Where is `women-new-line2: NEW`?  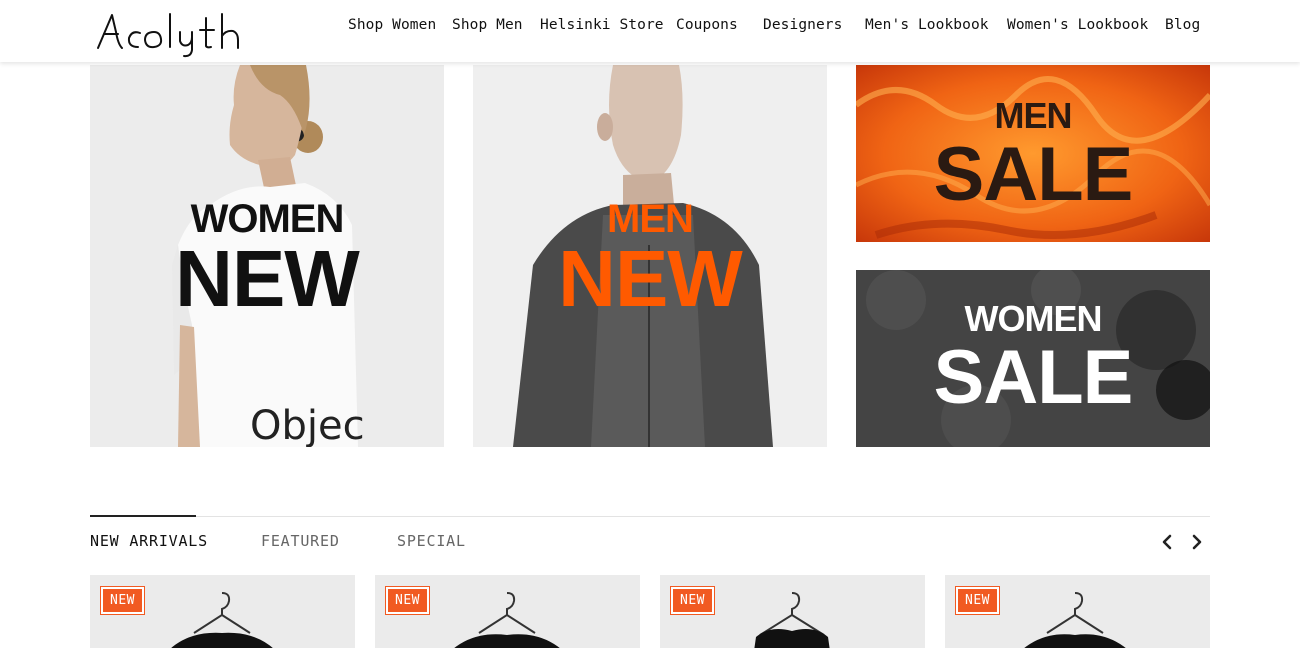 women-new-line2: NEW is located at coordinates (267, 278).